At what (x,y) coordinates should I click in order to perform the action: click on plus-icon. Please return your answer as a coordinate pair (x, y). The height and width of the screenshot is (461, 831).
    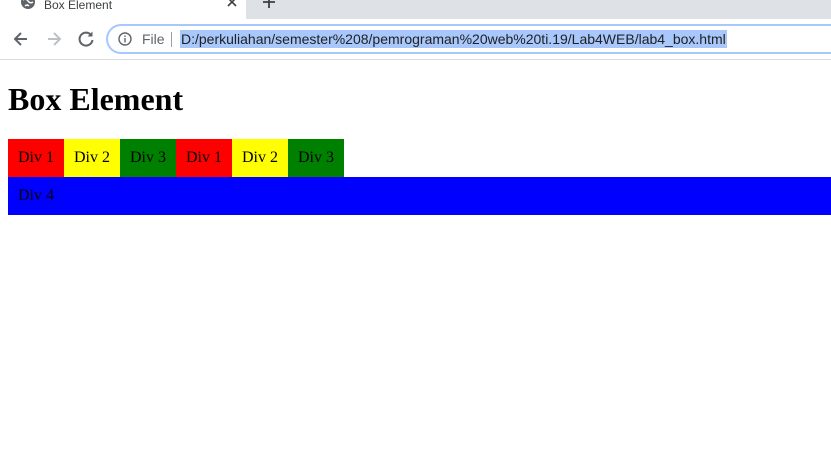
    Looking at the image, I should click on (269, 4).